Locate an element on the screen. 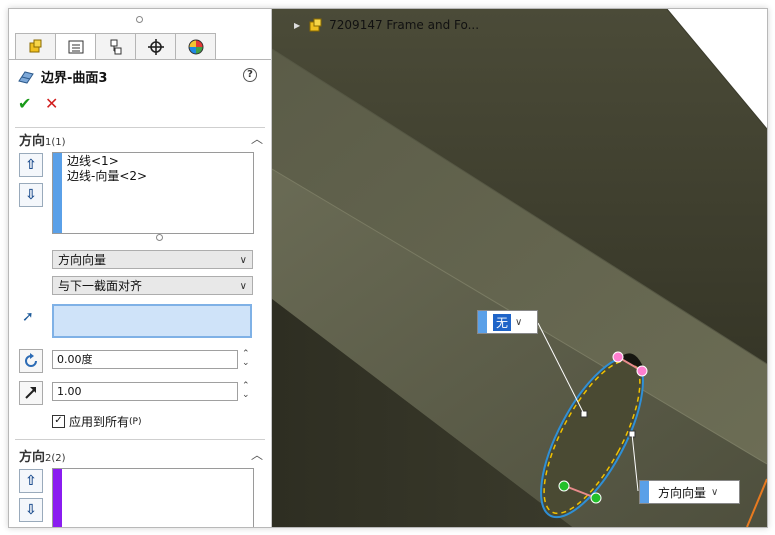  ok-button: ✔ is located at coordinates (24, 103).